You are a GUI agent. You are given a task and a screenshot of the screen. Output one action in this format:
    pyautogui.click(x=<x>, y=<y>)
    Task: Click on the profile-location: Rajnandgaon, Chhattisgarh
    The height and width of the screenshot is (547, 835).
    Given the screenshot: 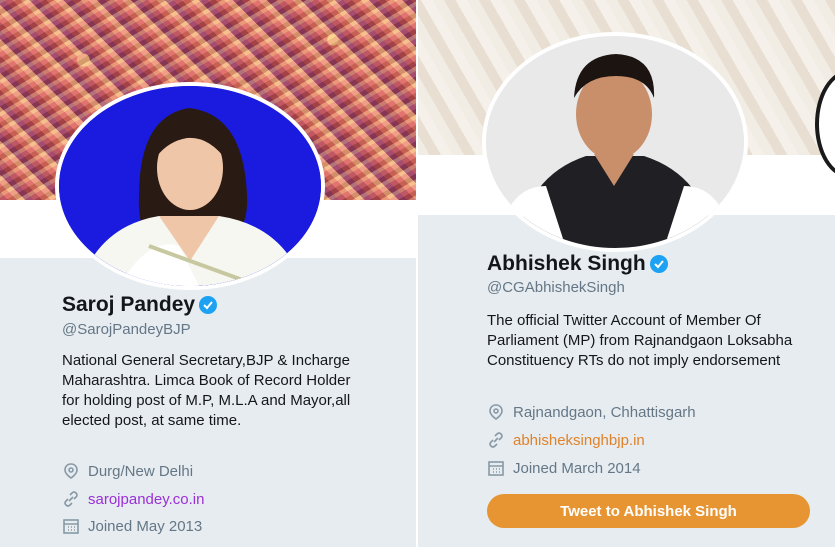 What is the action you would take?
    pyautogui.click(x=591, y=412)
    